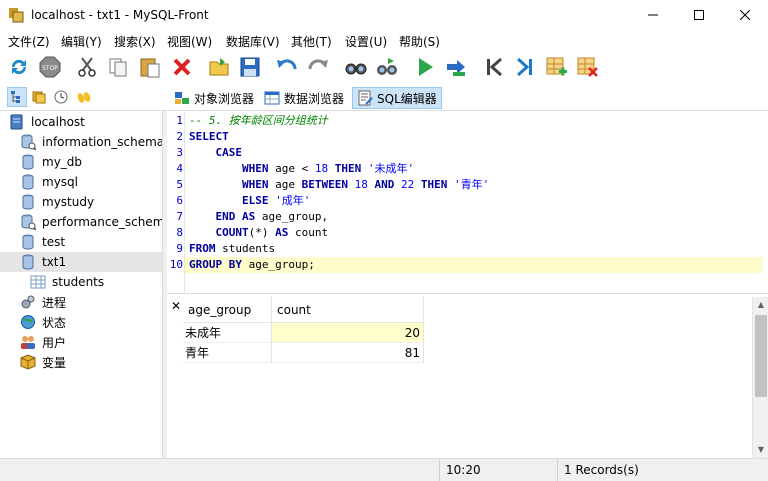 Image resolution: width=768 pixels, height=481 pixels. What do you see at coordinates (224, 98) in the screenshot?
I see `tab-object-browser-label: 对象浏览器` at bounding box center [224, 98].